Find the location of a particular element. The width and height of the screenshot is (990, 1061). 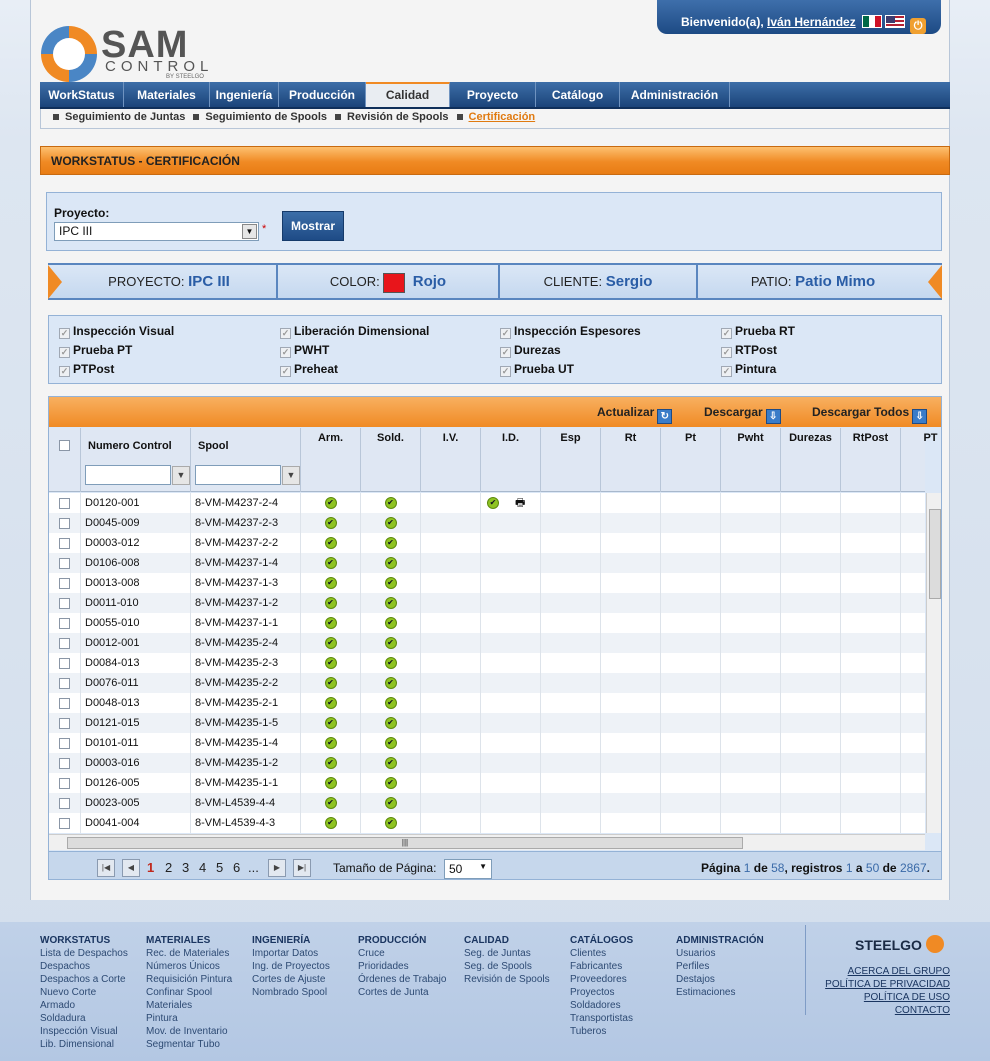

scroll-thumb: ||| is located at coordinates (405, 843).